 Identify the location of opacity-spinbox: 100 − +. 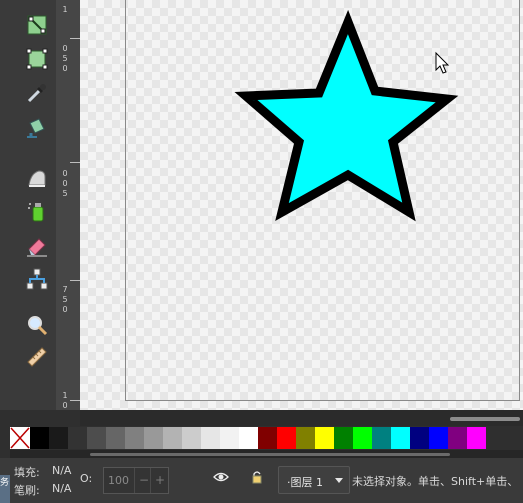
(136, 480).